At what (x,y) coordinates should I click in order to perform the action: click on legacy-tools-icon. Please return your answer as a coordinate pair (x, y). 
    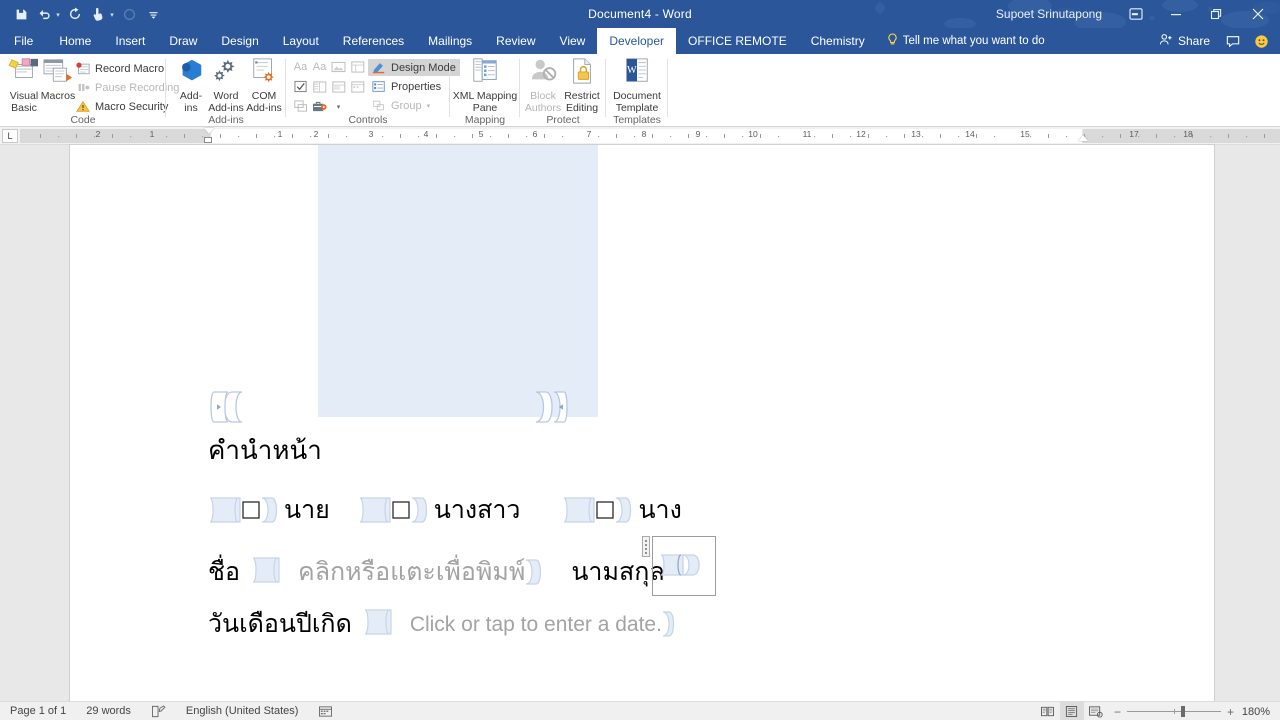
    Looking at the image, I should click on (319, 106).